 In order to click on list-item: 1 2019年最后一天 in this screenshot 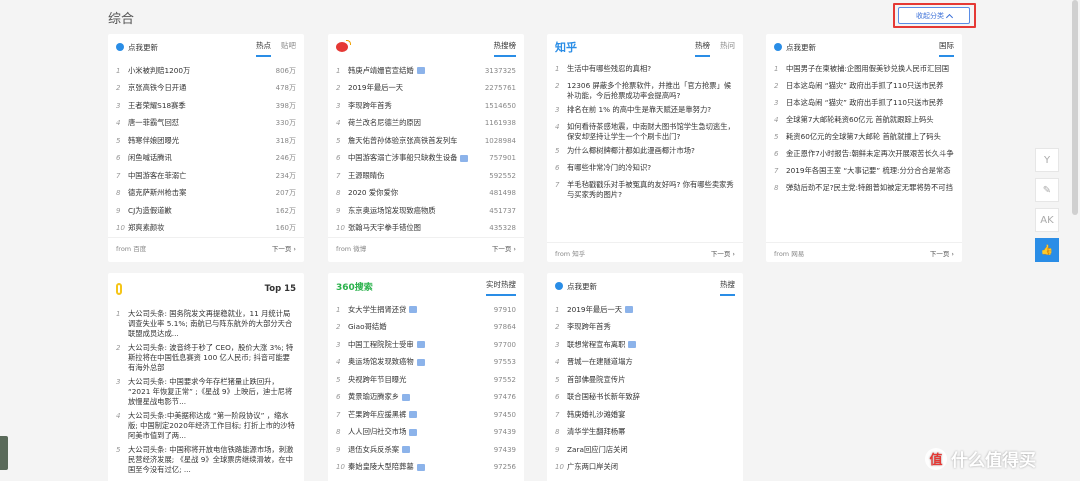, I will do `click(645, 310)`.